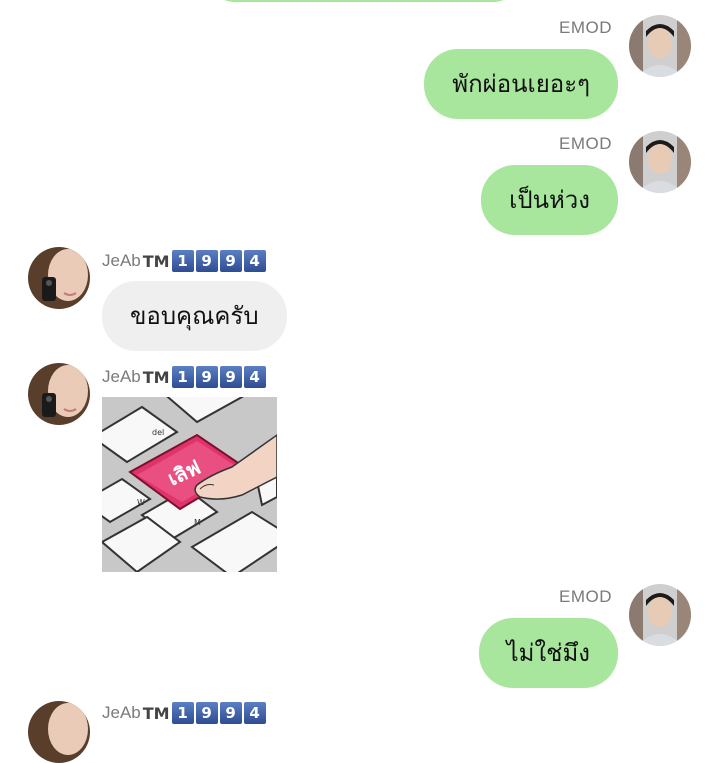 This screenshot has height=763, width=720. Describe the element at coordinates (521, 84) in the screenshot. I see `message-bubble: พักผ่อนเยอะๆ` at that location.